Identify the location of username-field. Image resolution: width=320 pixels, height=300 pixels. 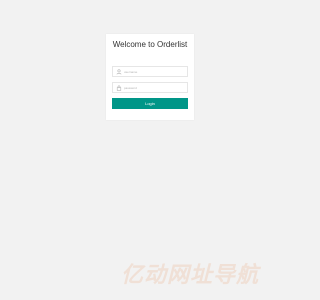
(150, 71).